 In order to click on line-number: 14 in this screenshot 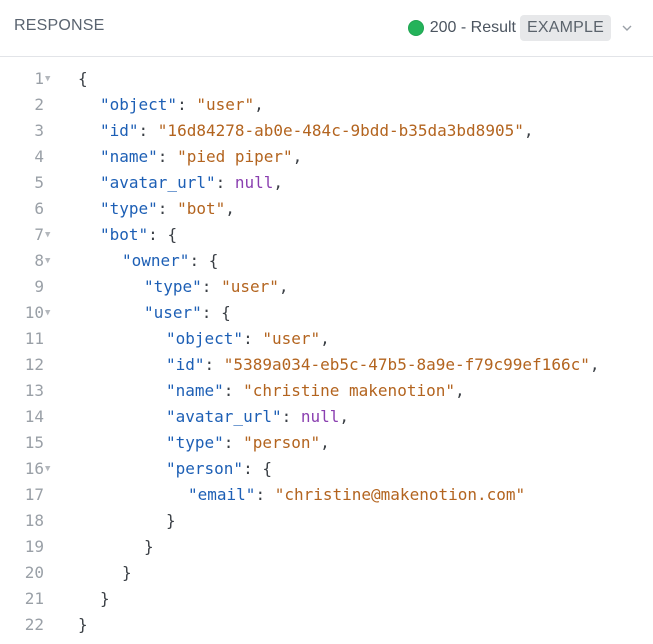, I will do `click(34, 416)`.